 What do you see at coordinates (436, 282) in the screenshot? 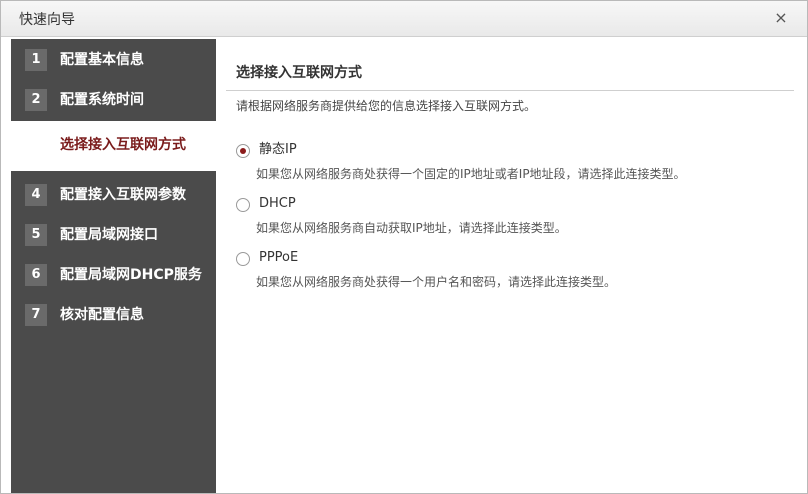
I see `pppoe-hint: 如果您从网络服务商处获得一个用户名和密码，请选择此连接类型。` at bounding box center [436, 282].